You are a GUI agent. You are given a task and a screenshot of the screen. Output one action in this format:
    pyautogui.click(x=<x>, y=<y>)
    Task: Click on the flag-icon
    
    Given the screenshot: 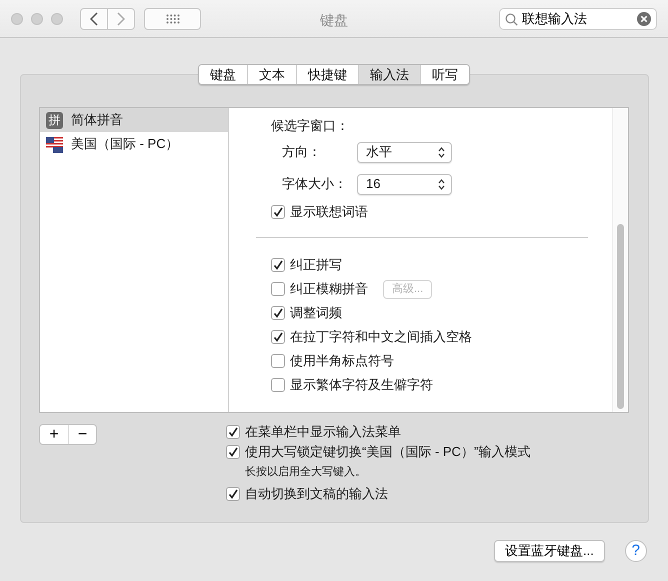 What is the action you would take?
    pyautogui.click(x=54, y=144)
    